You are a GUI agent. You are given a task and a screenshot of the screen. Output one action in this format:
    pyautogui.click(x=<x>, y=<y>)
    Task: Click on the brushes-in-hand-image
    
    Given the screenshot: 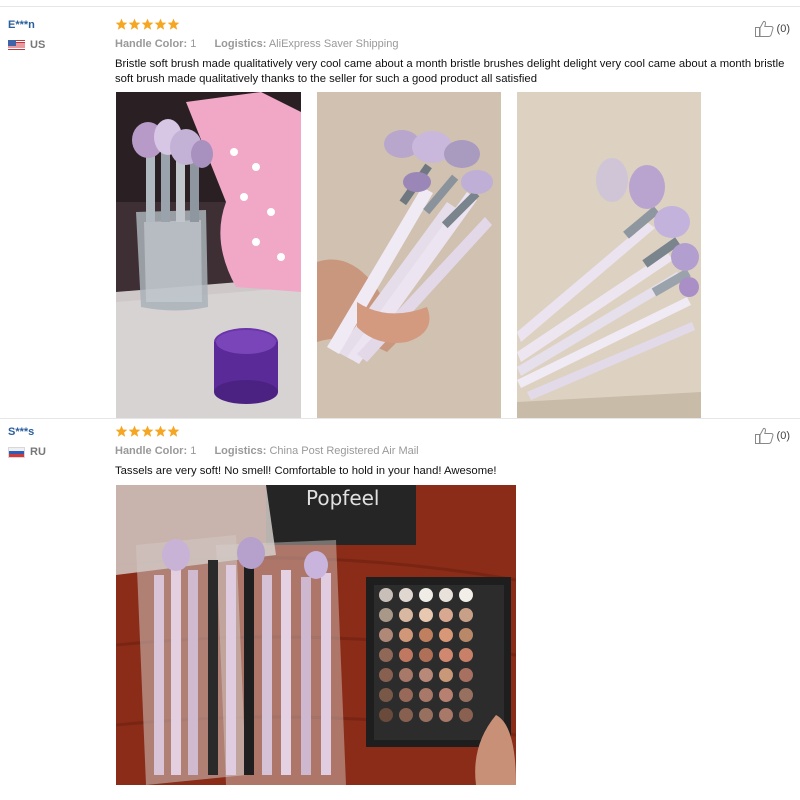 What is the action you would take?
    pyautogui.click(x=409, y=255)
    